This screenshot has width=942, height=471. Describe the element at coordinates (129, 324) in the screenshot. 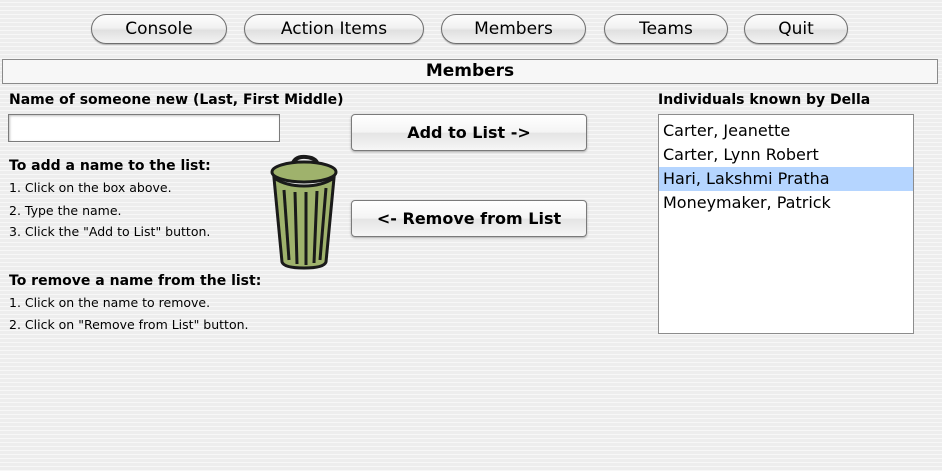

I see `remove-step-2: 2. Click on "Remove from List" button.` at that location.